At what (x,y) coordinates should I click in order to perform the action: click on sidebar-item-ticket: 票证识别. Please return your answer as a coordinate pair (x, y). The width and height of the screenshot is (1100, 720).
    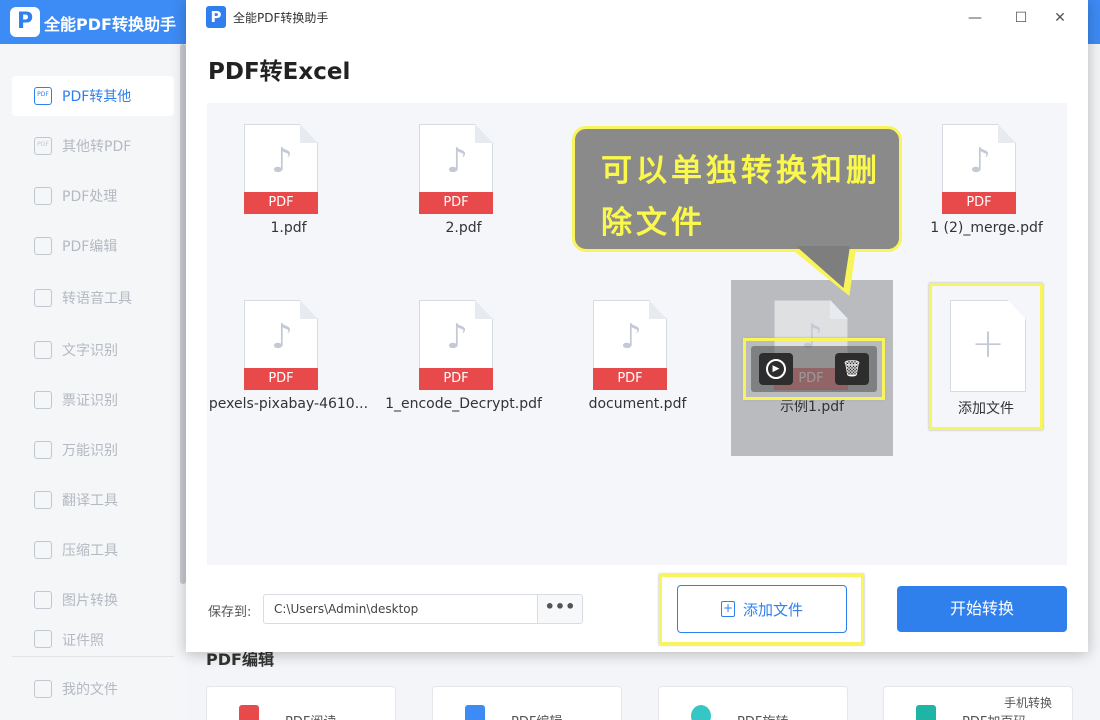
    Looking at the image, I should click on (93, 400).